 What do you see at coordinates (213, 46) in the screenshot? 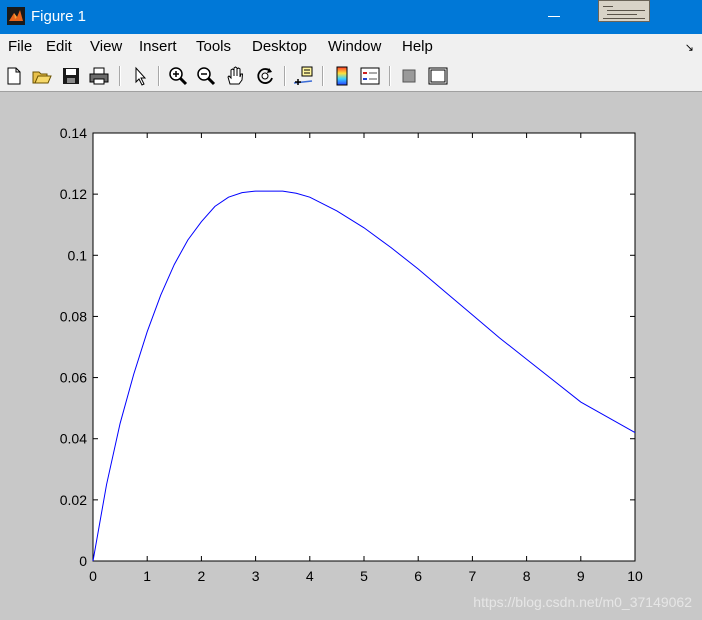
I see `menu-tools: Tools` at bounding box center [213, 46].